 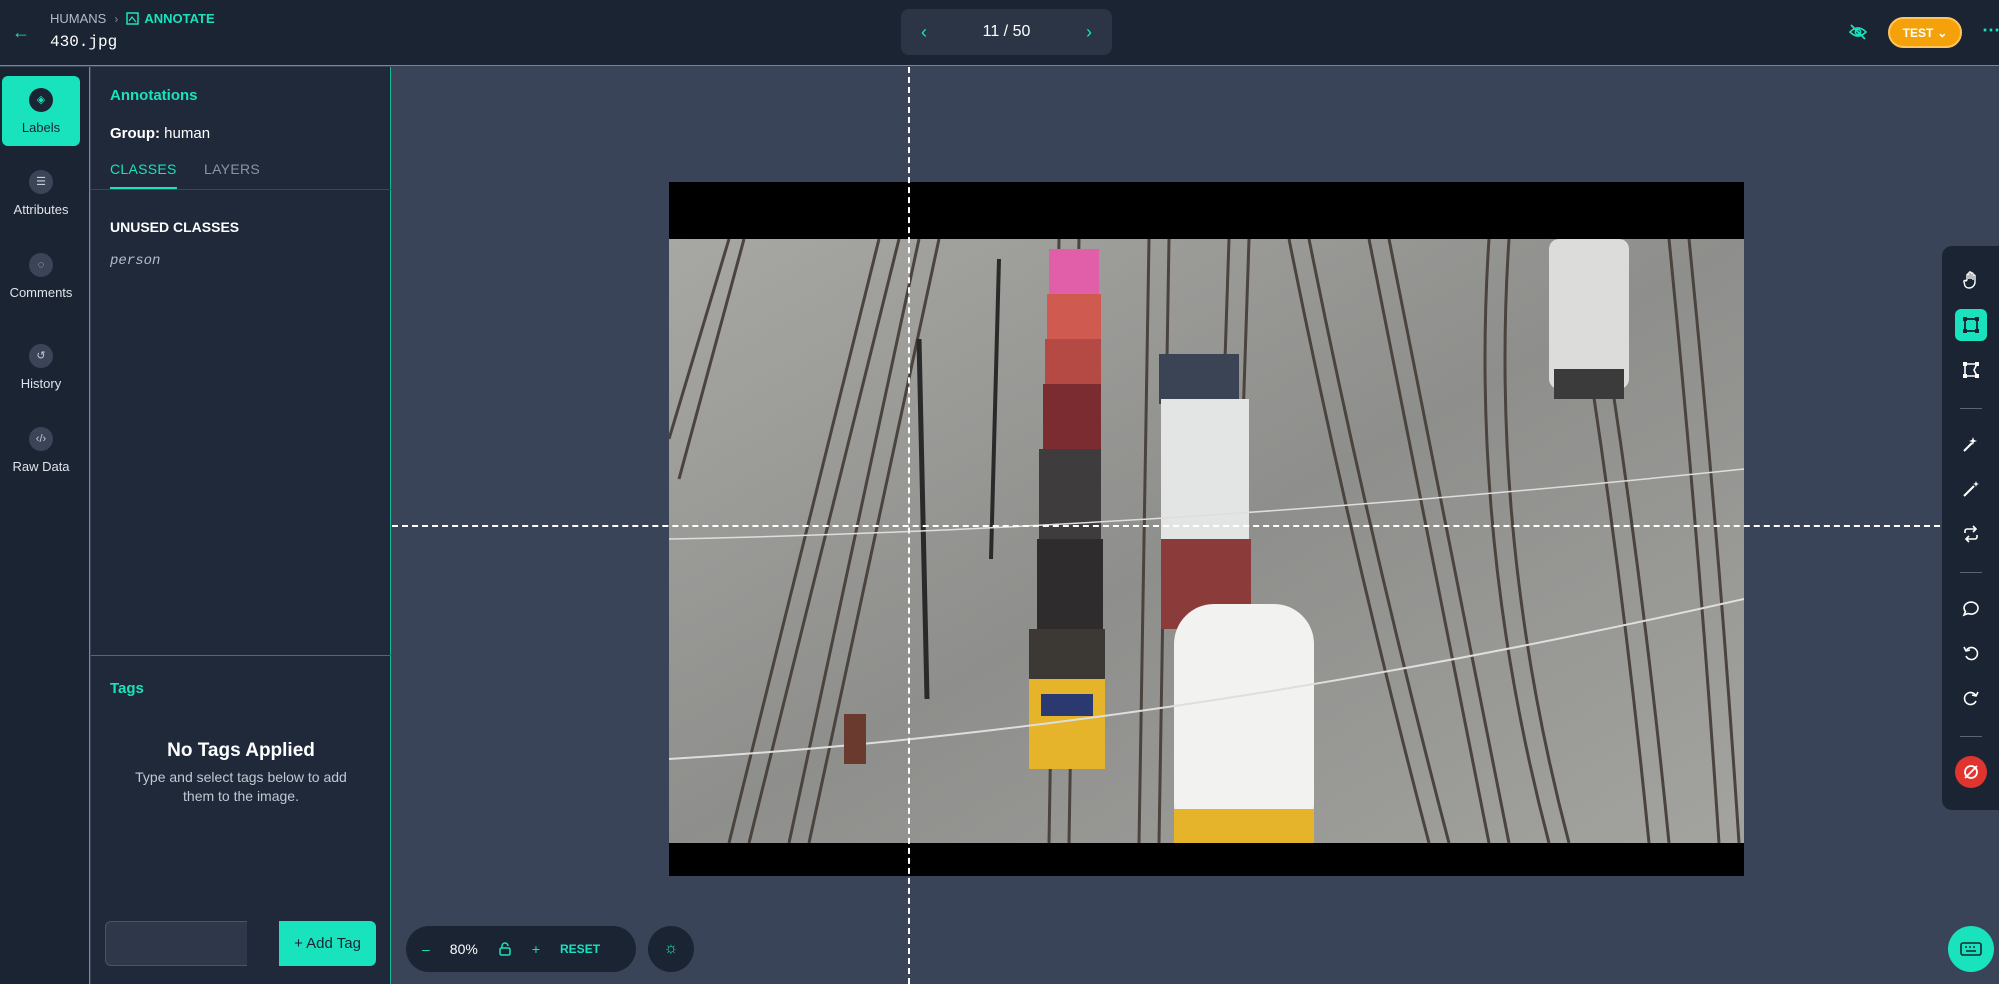 I want to click on group-info: Group: human, so click(x=160, y=133).